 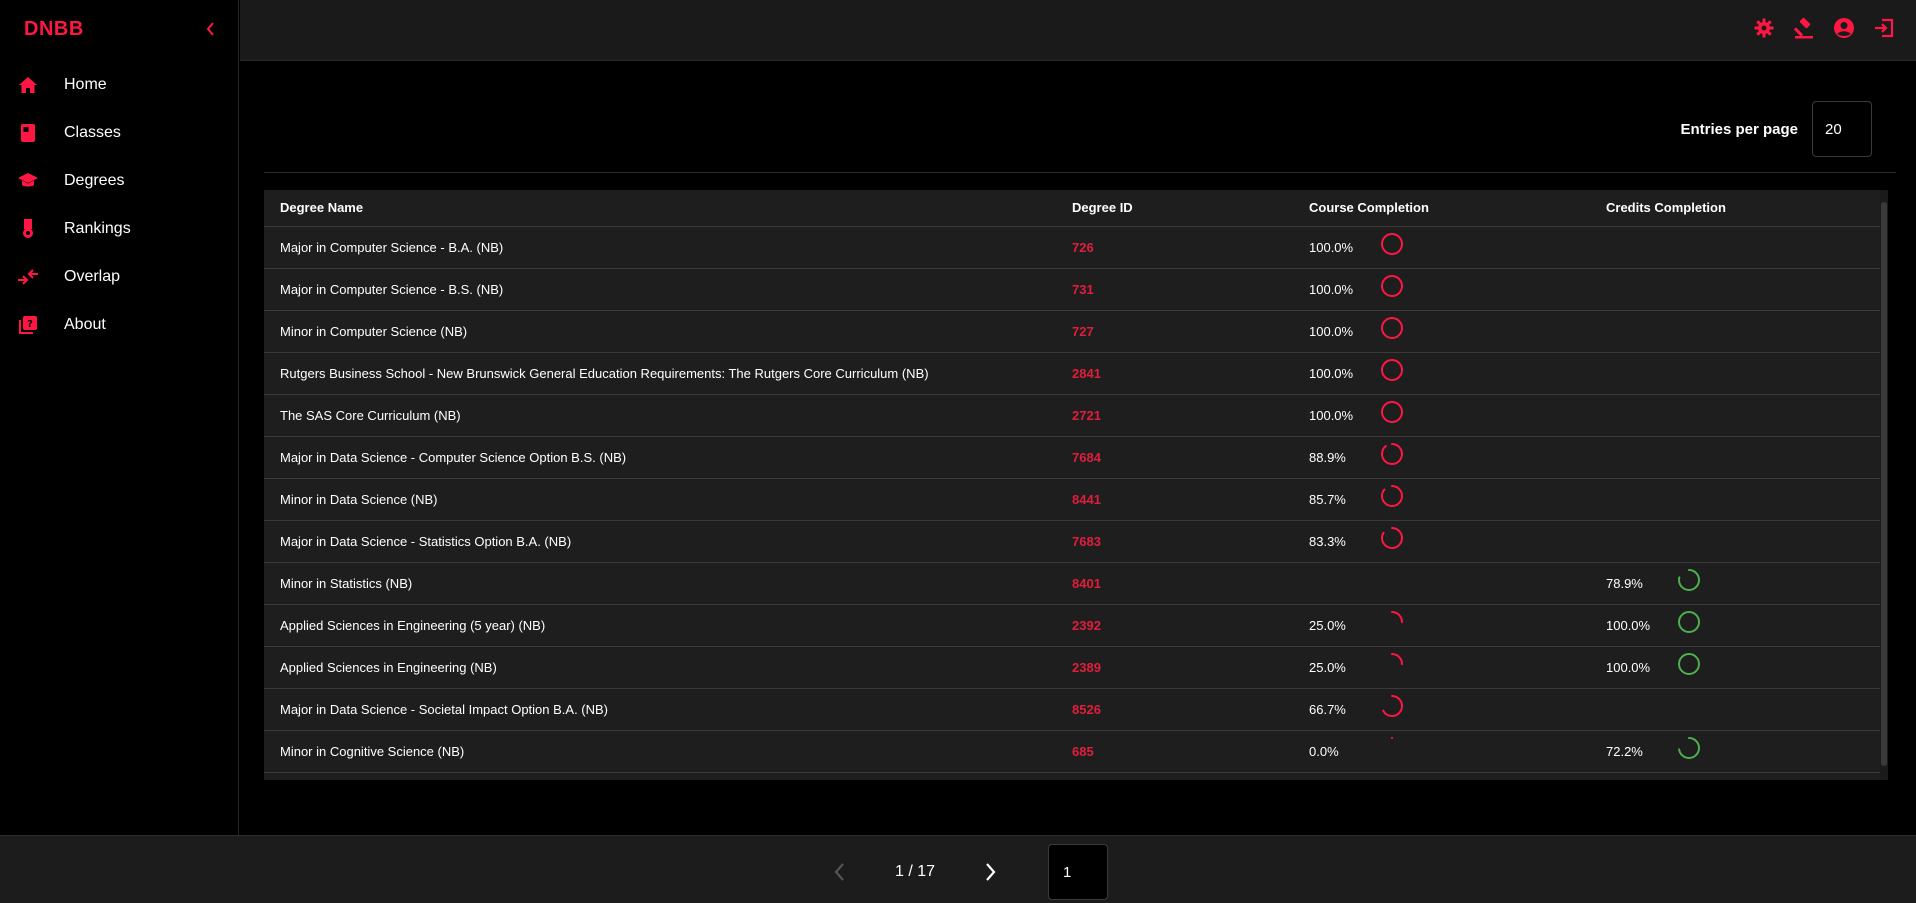 What do you see at coordinates (28, 133) in the screenshot?
I see `book-icon` at bounding box center [28, 133].